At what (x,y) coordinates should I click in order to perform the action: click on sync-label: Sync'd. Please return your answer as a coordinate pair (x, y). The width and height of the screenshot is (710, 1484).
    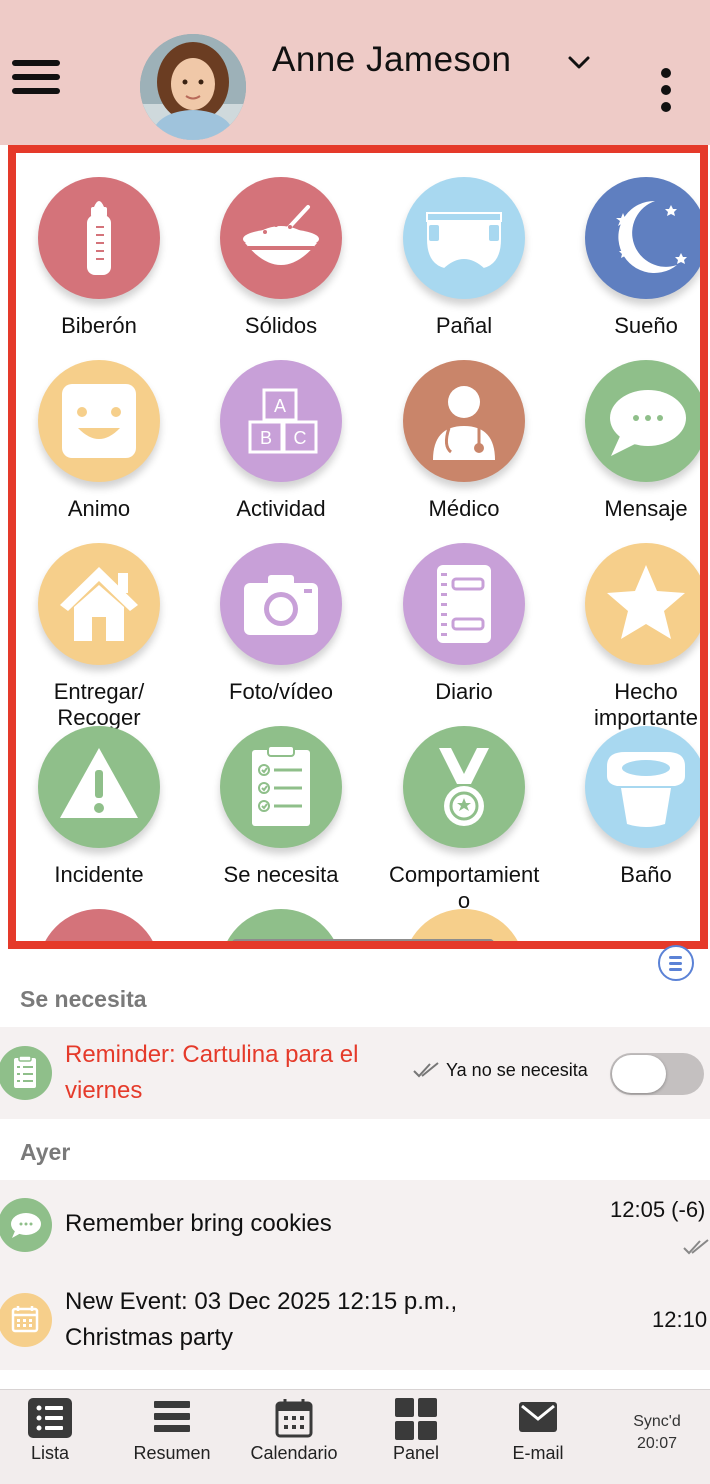
    Looking at the image, I should click on (657, 1421).